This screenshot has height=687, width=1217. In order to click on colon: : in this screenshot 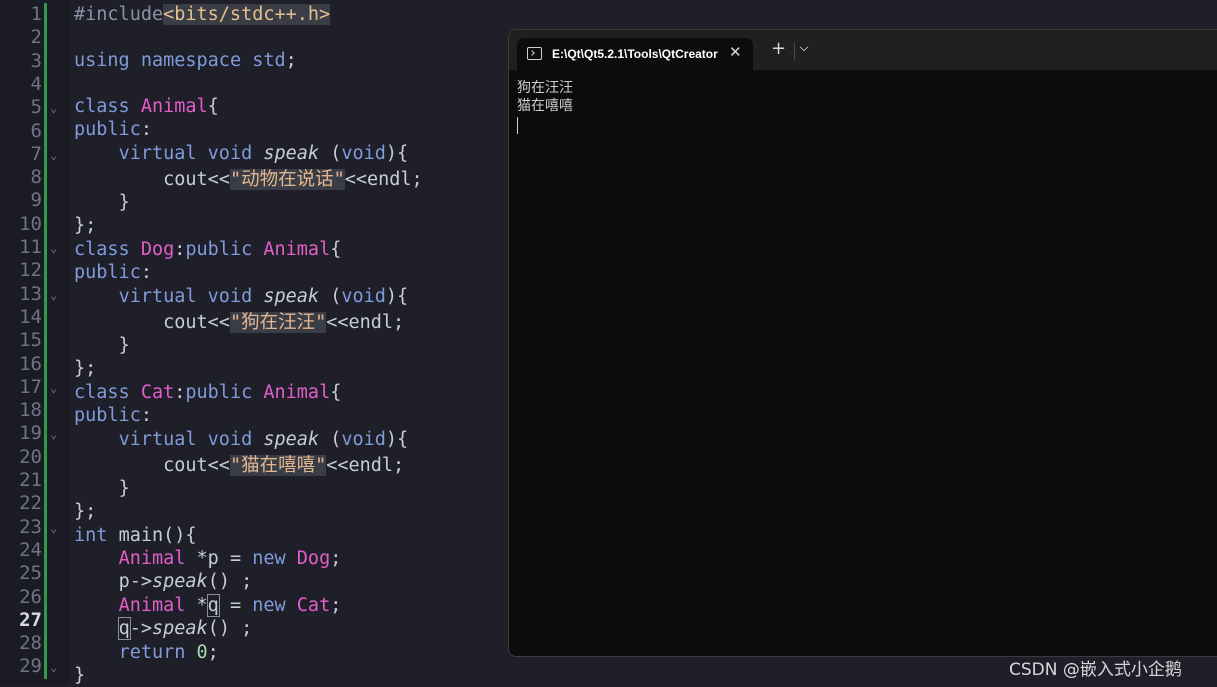, I will do `click(146, 129)`.